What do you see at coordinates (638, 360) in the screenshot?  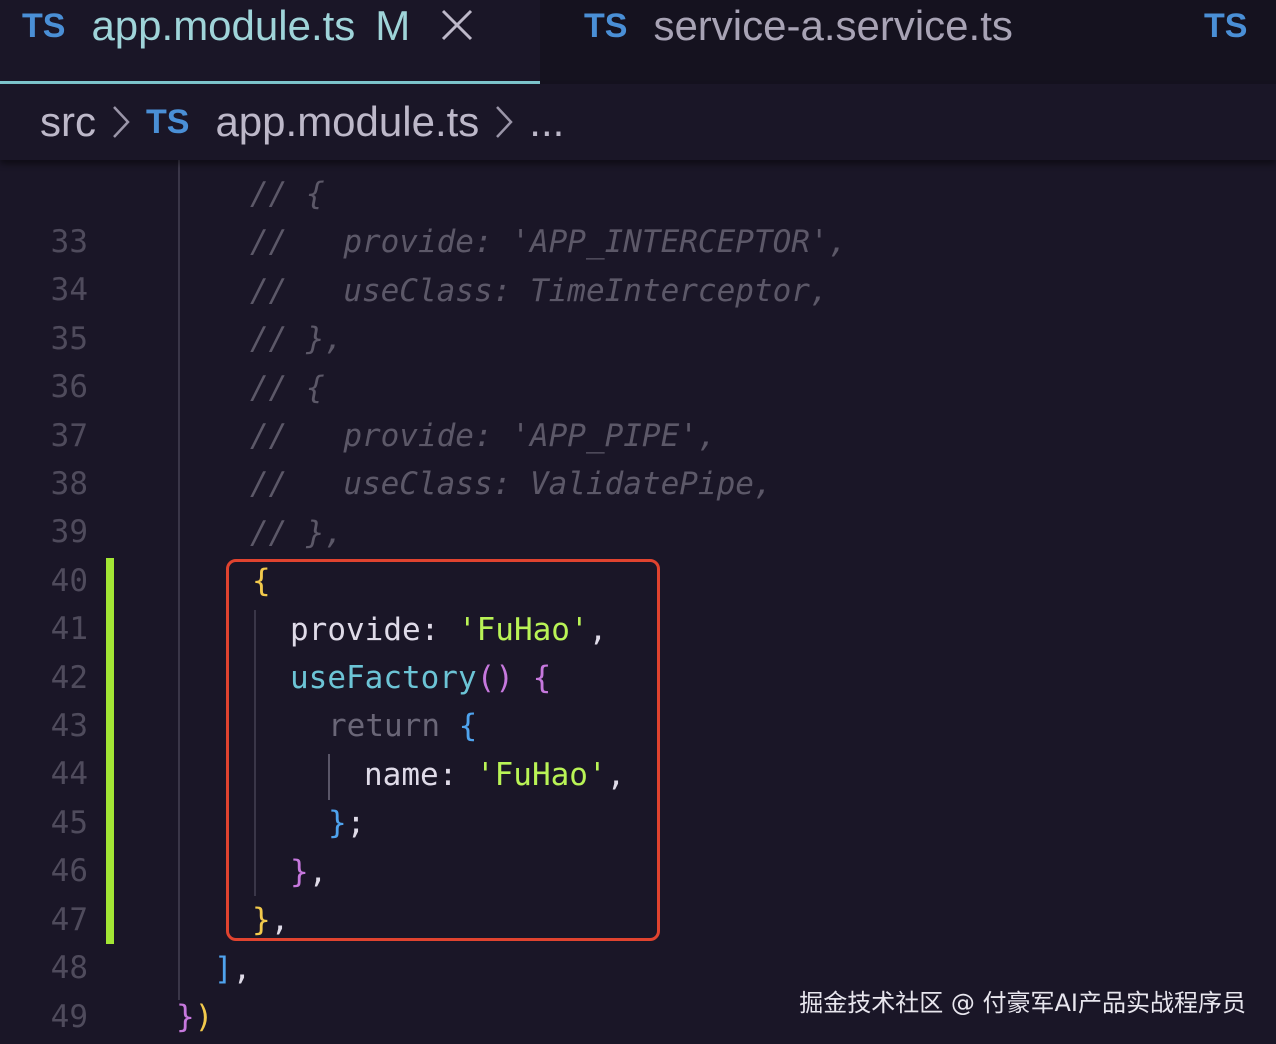 I see `code-line: 36 // },` at bounding box center [638, 360].